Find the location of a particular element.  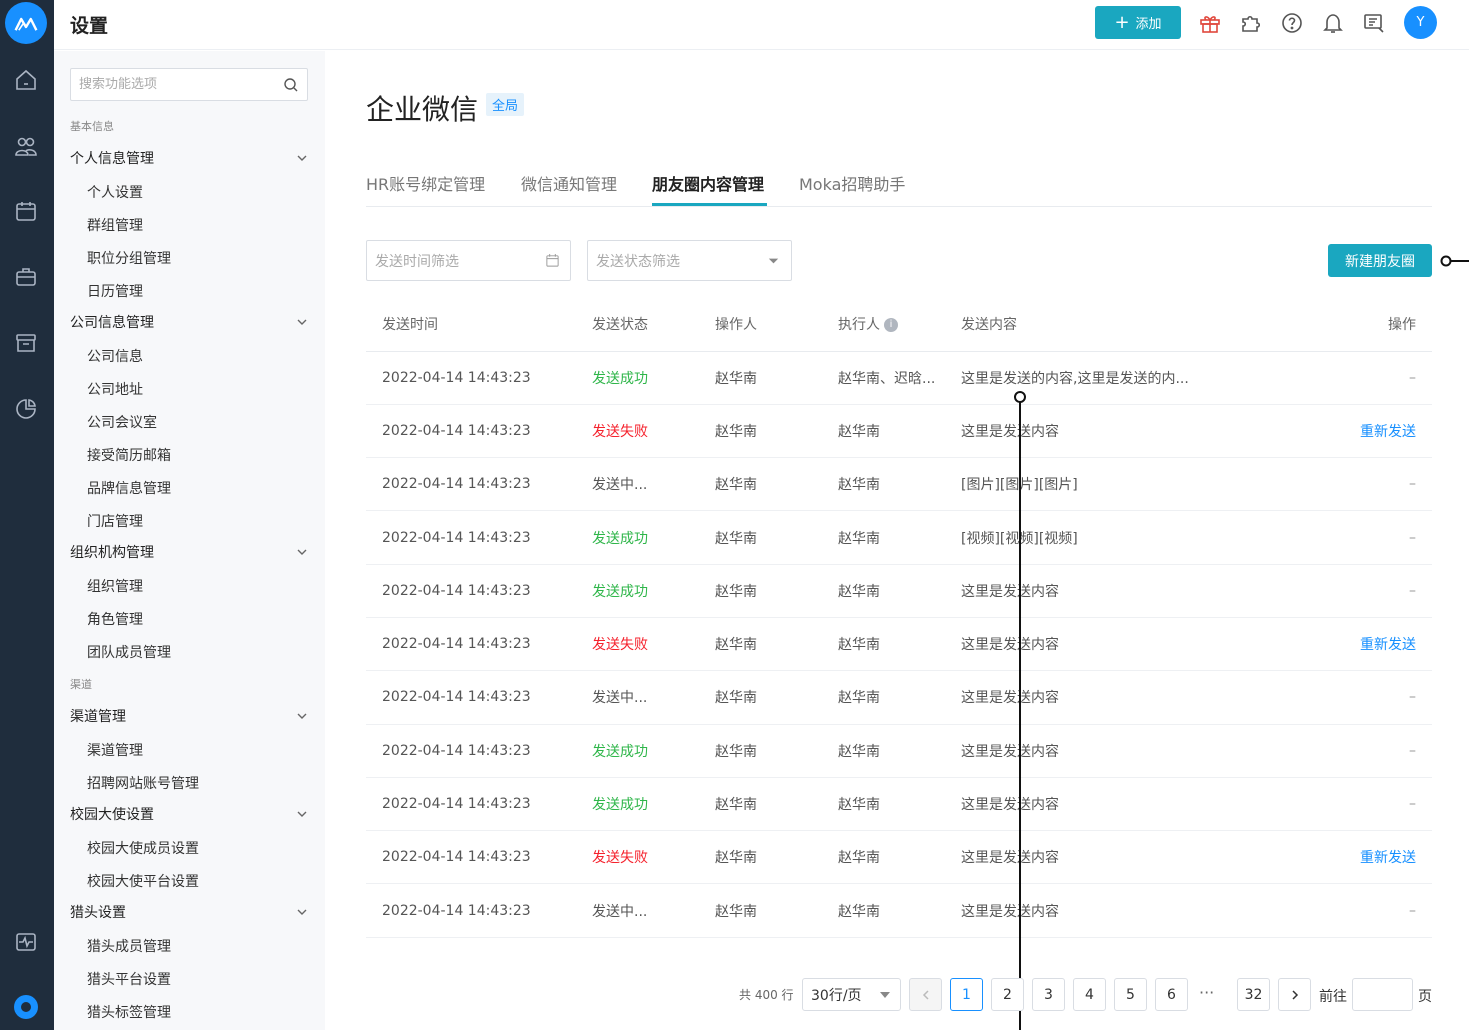

nav-section-channel: 渠道管理 is located at coordinates (189, 716).